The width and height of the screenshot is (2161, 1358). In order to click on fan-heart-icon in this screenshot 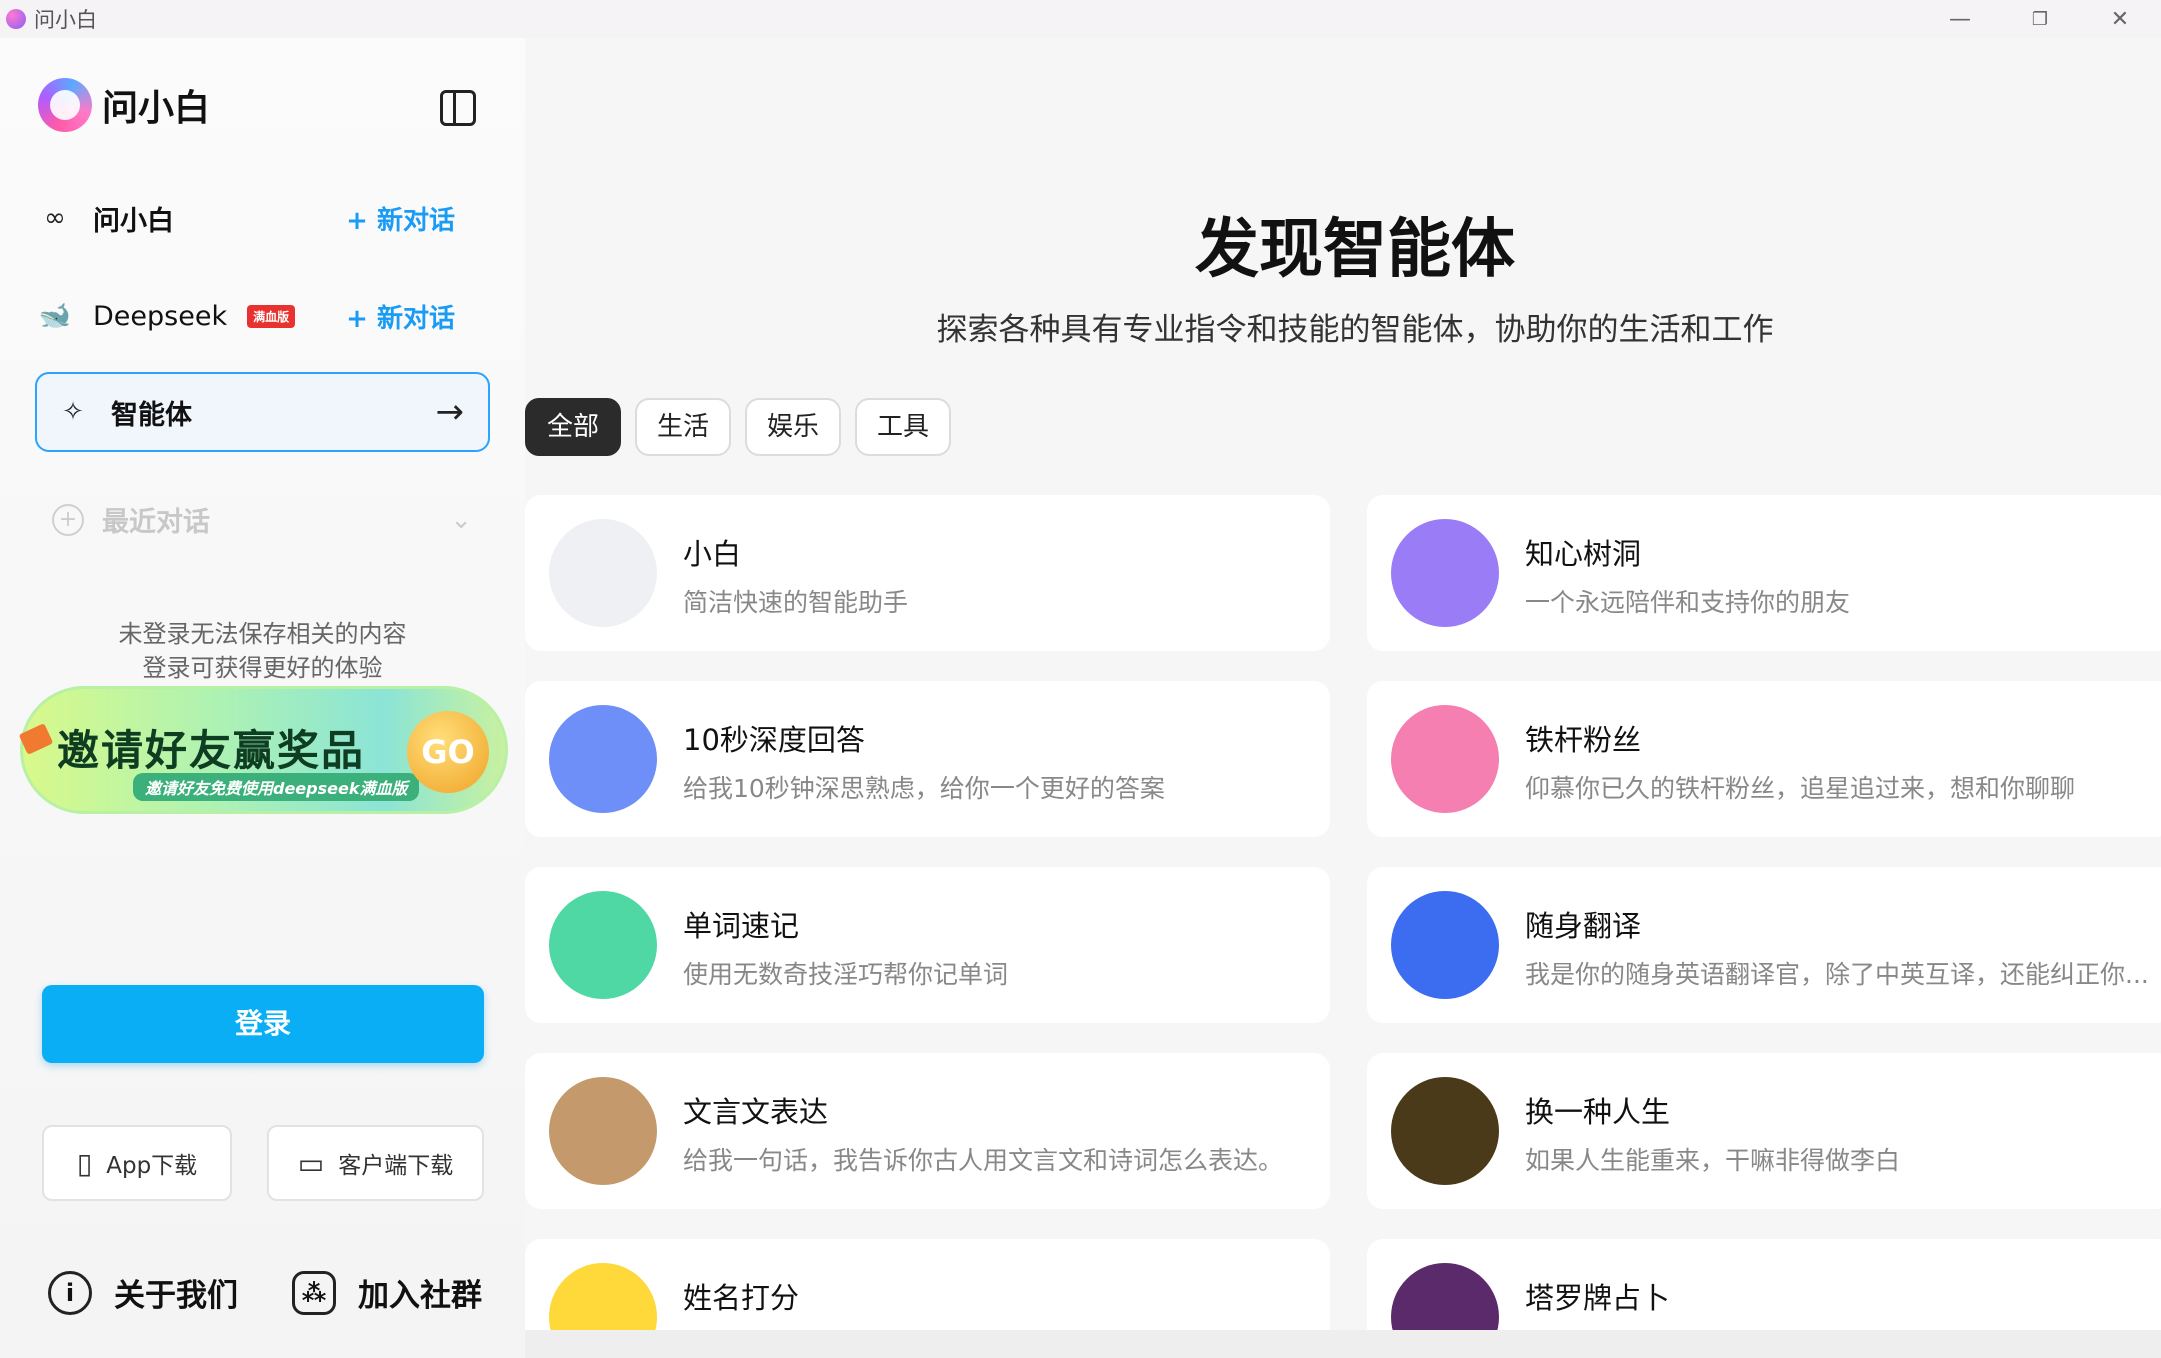, I will do `click(1445, 759)`.